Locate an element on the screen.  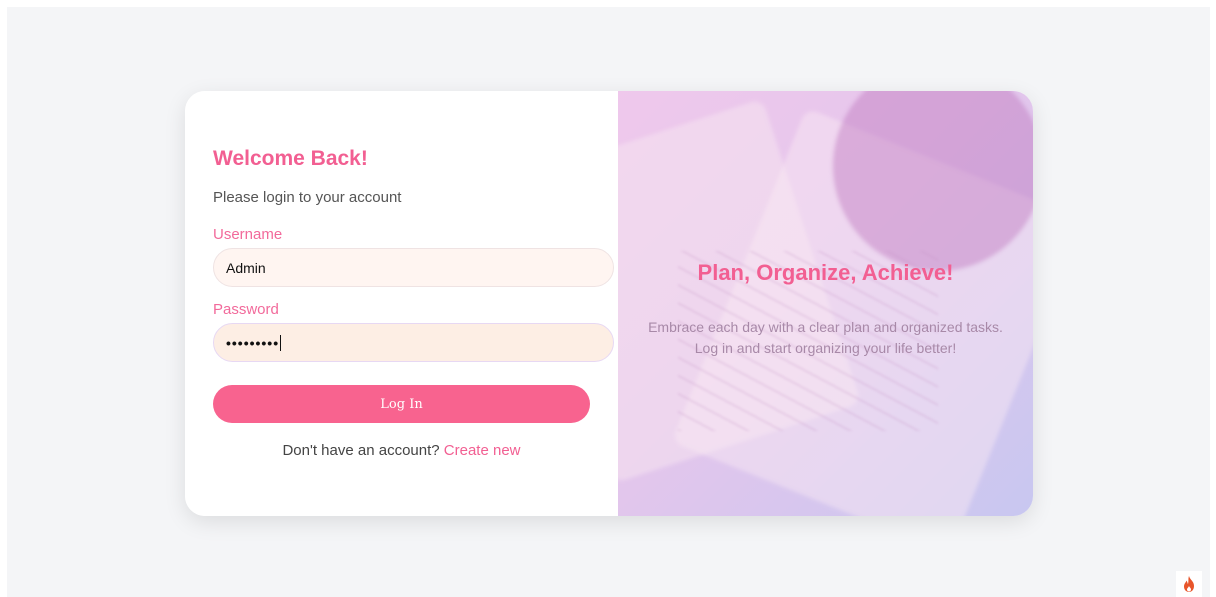
username-input: Admin is located at coordinates (413, 267).